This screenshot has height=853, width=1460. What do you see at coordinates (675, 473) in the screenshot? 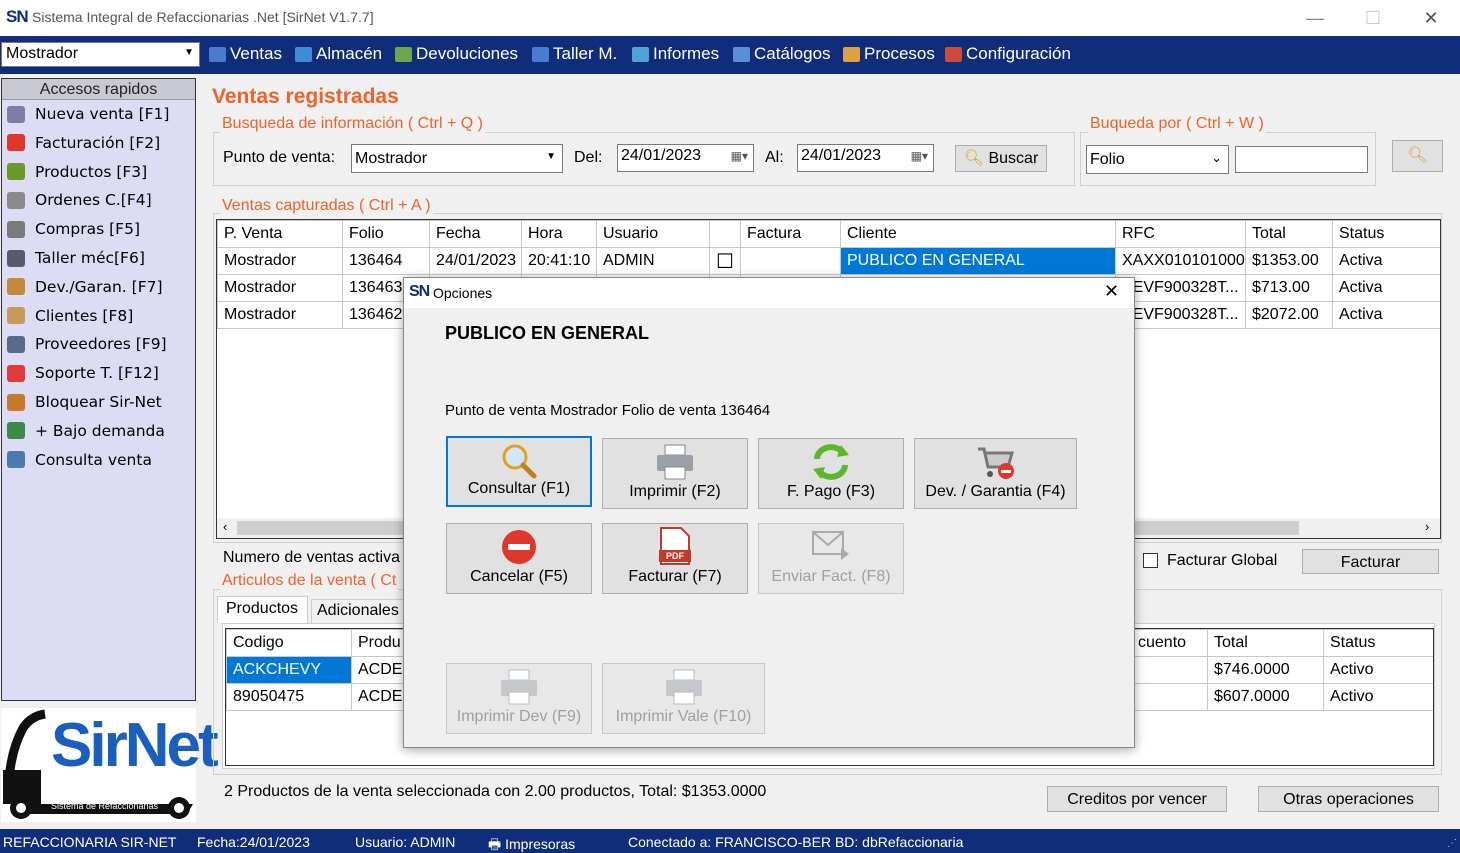
I see `print-button: Imprimir (F2)` at bounding box center [675, 473].